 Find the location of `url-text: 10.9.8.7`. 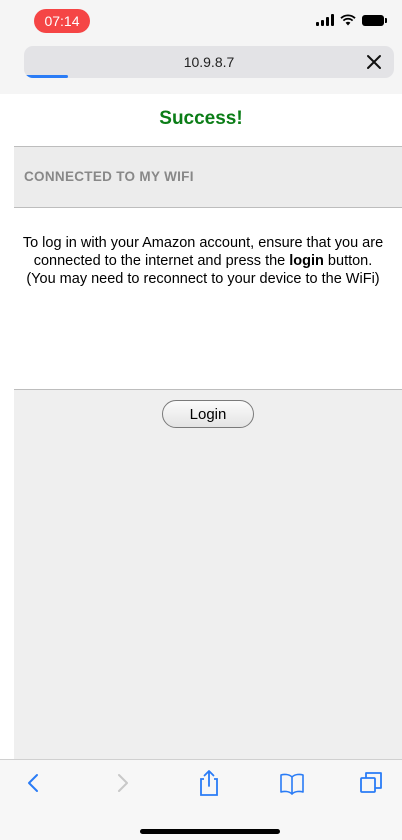

url-text: 10.9.8.7 is located at coordinates (209, 62).